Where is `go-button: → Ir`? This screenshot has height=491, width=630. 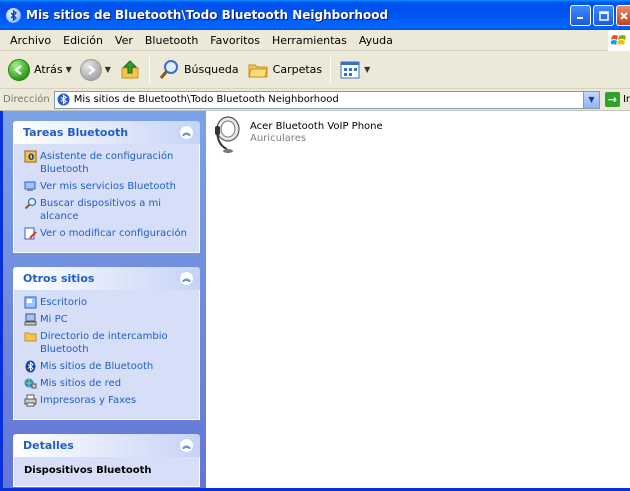
go-button: → Ir is located at coordinates (617, 99).